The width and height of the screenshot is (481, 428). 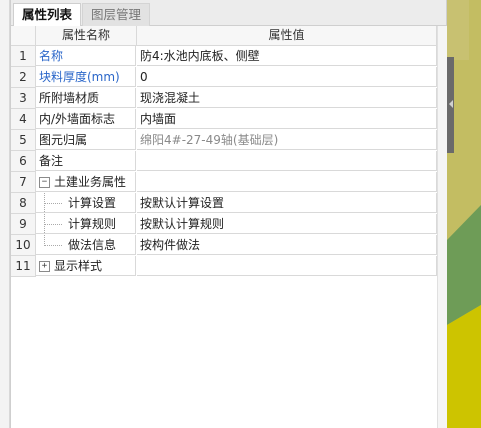 What do you see at coordinates (69, 98) in the screenshot?
I see `property-name-label: 所附墙材质` at bounding box center [69, 98].